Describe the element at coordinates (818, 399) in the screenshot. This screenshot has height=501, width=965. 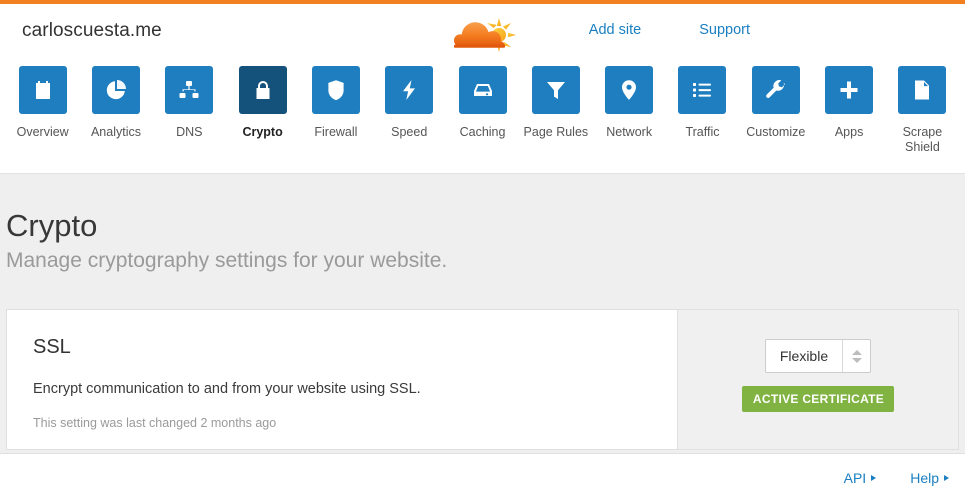
I see `status-badge: ACTIVE CERTIFICATE` at that location.